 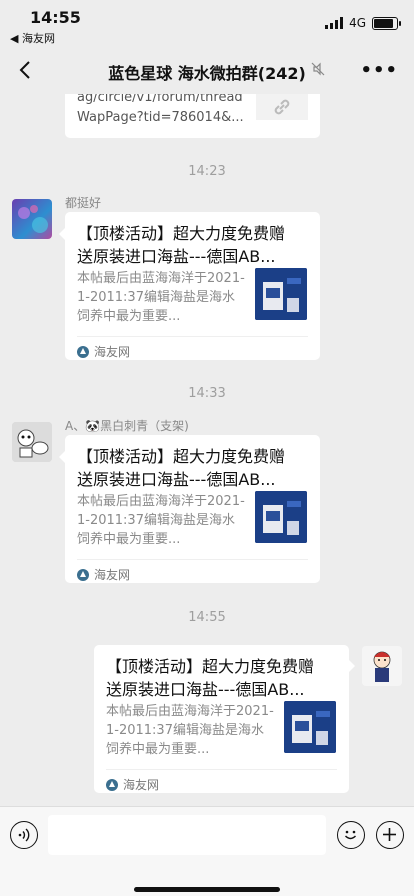 I want to click on input-bar, so click(x=207, y=851).